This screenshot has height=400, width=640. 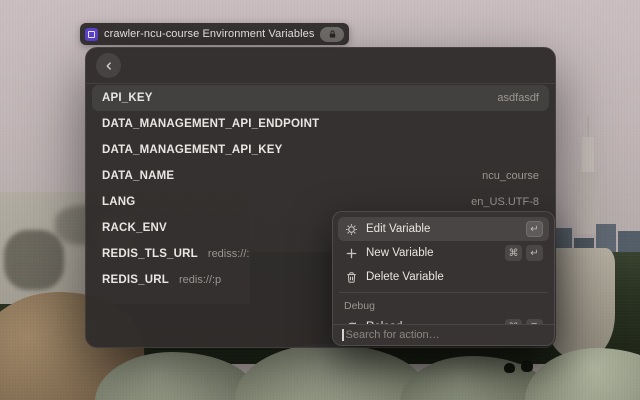 What do you see at coordinates (588, 157) in the screenshot?
I see `skyscraper-upper` at bounding box center [588, 157].